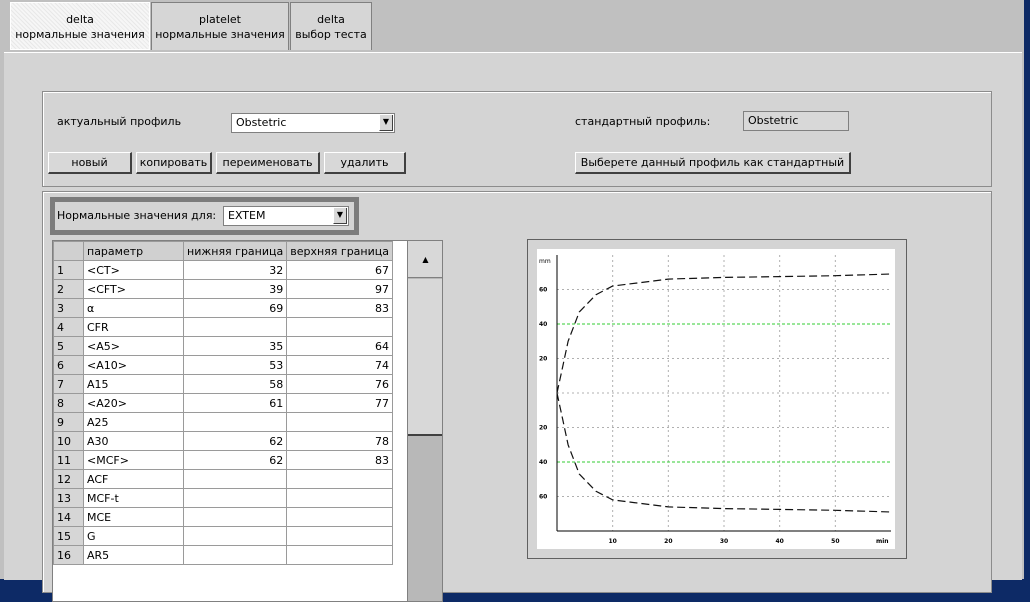  Describe the element at coordinates (133, 251) in the screenshot. I see `column-header-parameter: параметр` at that location.